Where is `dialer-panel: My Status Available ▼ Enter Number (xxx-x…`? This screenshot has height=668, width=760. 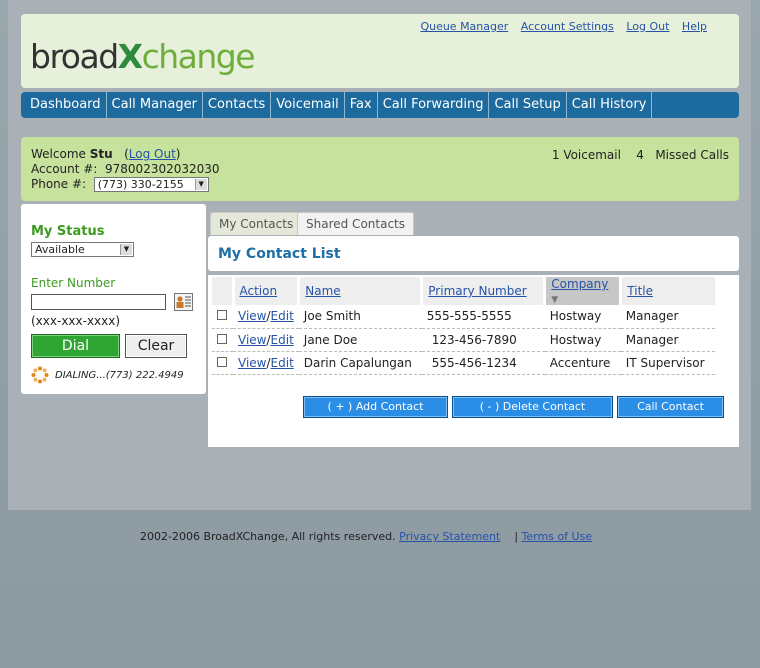 dialer-panel: My Status Available ▼ Enter Number (xxx-x… is located at coordinates (113, 299).